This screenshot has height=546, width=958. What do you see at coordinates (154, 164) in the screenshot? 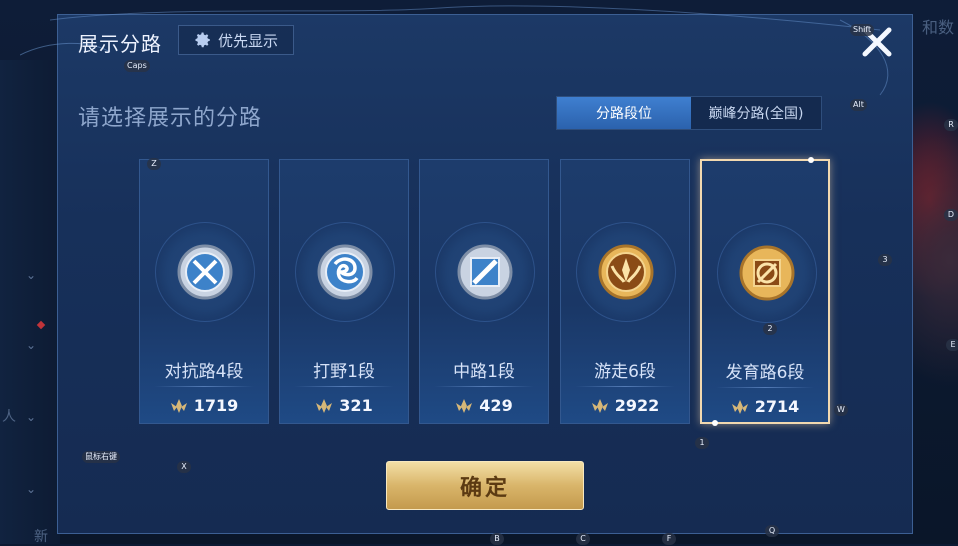
I see `key-hint: Z` at bounding box center [154, 164].